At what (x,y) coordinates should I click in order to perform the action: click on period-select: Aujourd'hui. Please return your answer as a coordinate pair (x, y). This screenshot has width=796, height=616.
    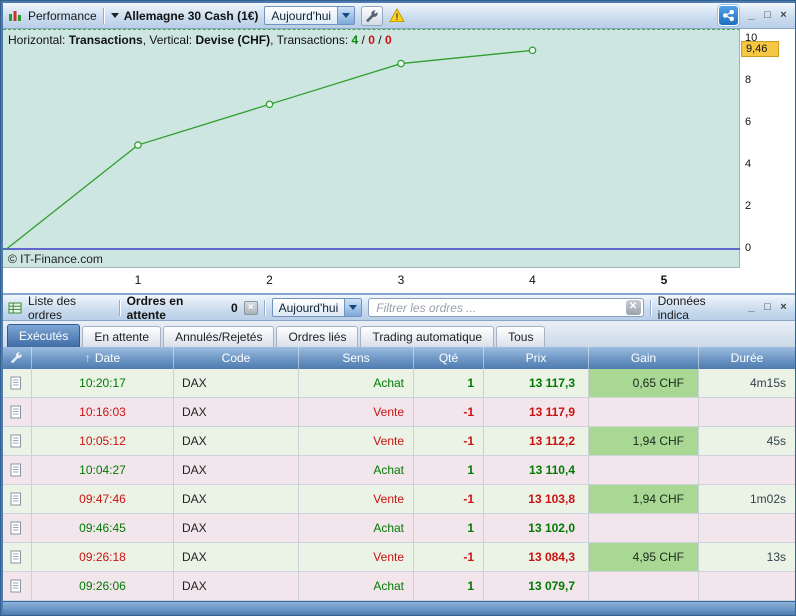
    Looking at the image, I should click on (310, 15).